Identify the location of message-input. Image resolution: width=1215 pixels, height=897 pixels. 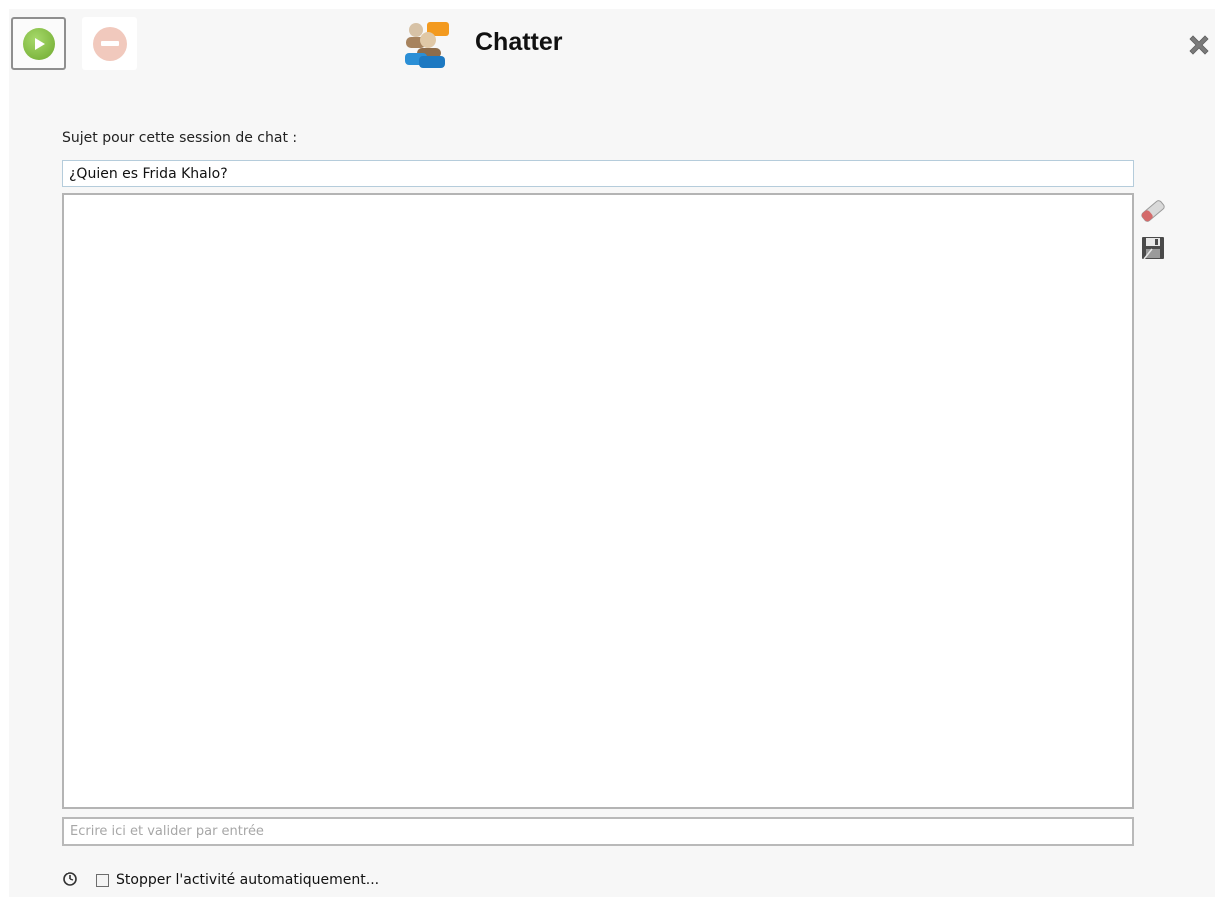
(598, 831).